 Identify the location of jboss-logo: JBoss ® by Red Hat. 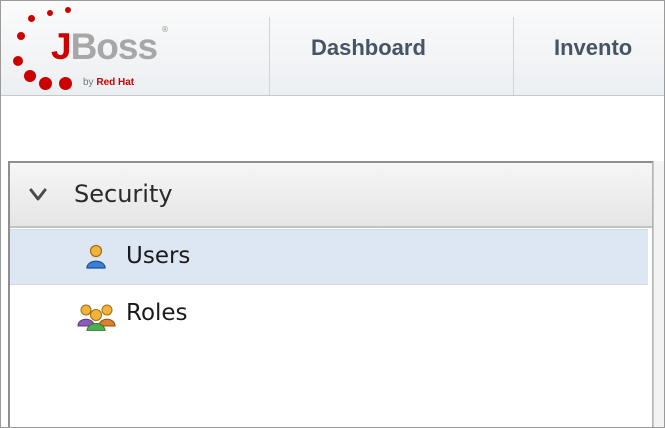
(135, 48).